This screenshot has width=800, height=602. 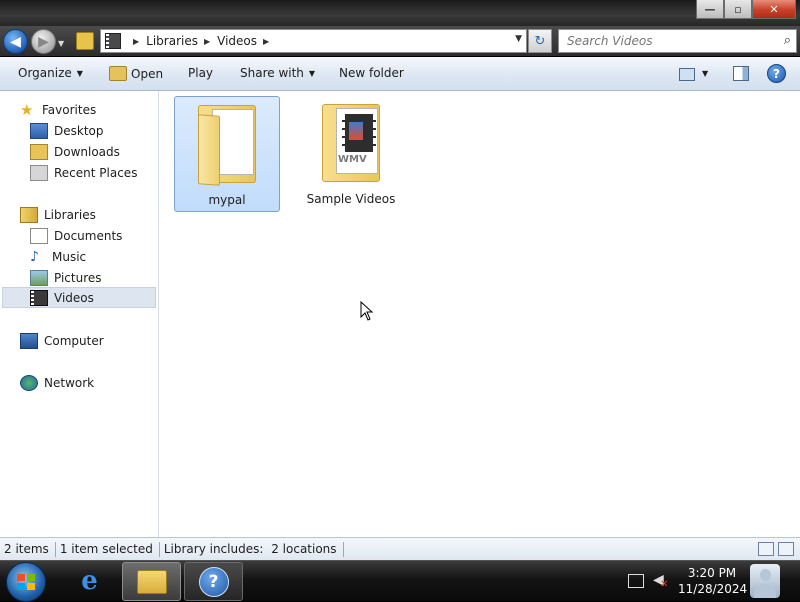 What do you see at coordinates (34, 256) in the screenshot?
I see `music-note-icon: ♪` at bounding box center [34, 256].